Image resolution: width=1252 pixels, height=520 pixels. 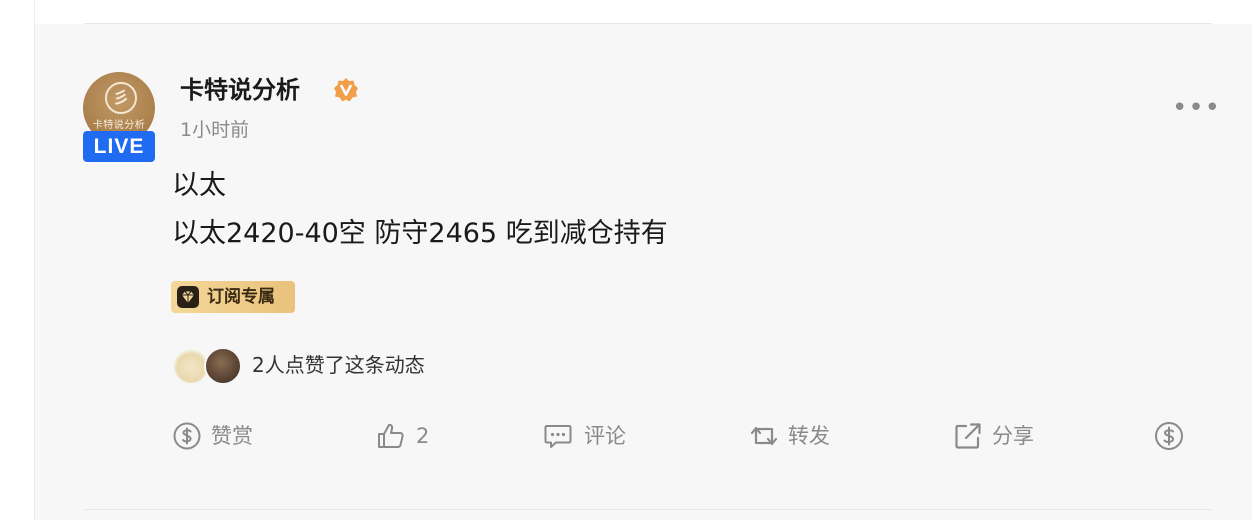 What do you see at coordinates (338, 365) in the screenshot?
I see `likes-summary: 2人点赞了这条动态` at bounding box center [338, 365].